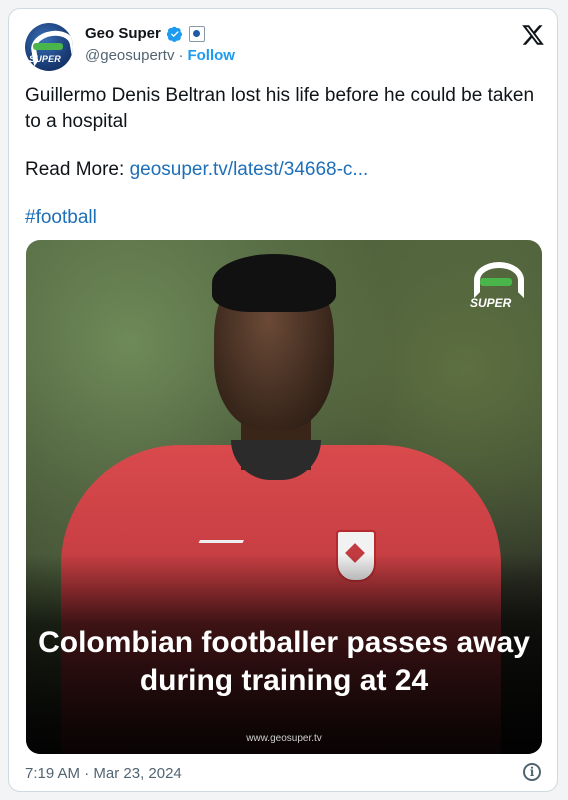 Image resolution: width=568 pixels, height=800 pixels. What do you see at coordinates (284, 738) in the screenshot?
I see `media-site-url: www.geosuper.tv` at bounding box center [284, 738].